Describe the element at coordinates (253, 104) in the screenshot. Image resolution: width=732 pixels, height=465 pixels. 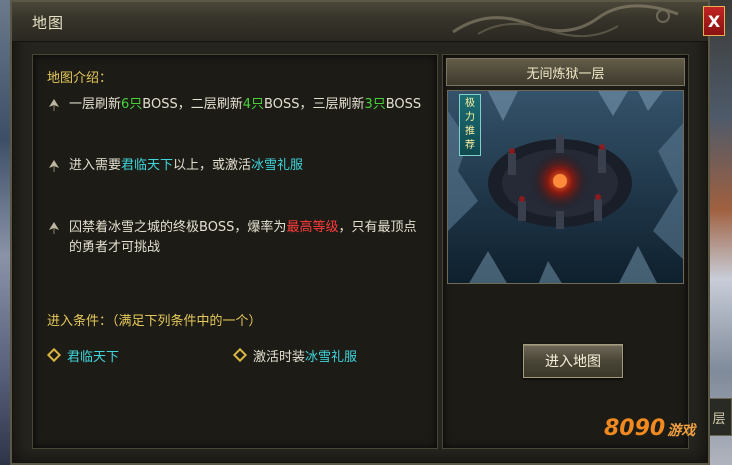
I see `count-floor2: 4只` at that location.